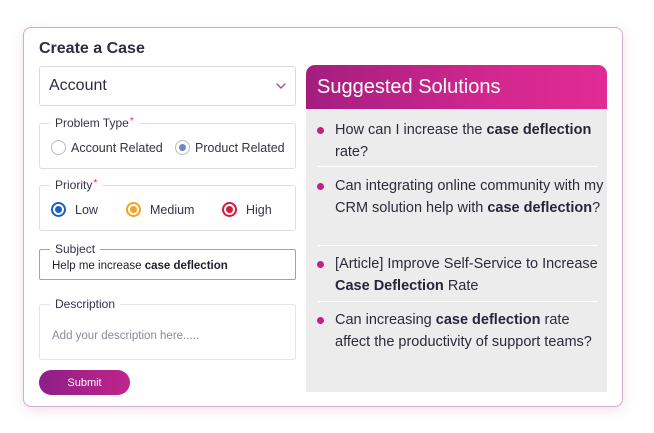 The image size is (654, 433). Describe the element at coordinates (259, 209) in the screenshot. I see `radio-label: High` at that location.